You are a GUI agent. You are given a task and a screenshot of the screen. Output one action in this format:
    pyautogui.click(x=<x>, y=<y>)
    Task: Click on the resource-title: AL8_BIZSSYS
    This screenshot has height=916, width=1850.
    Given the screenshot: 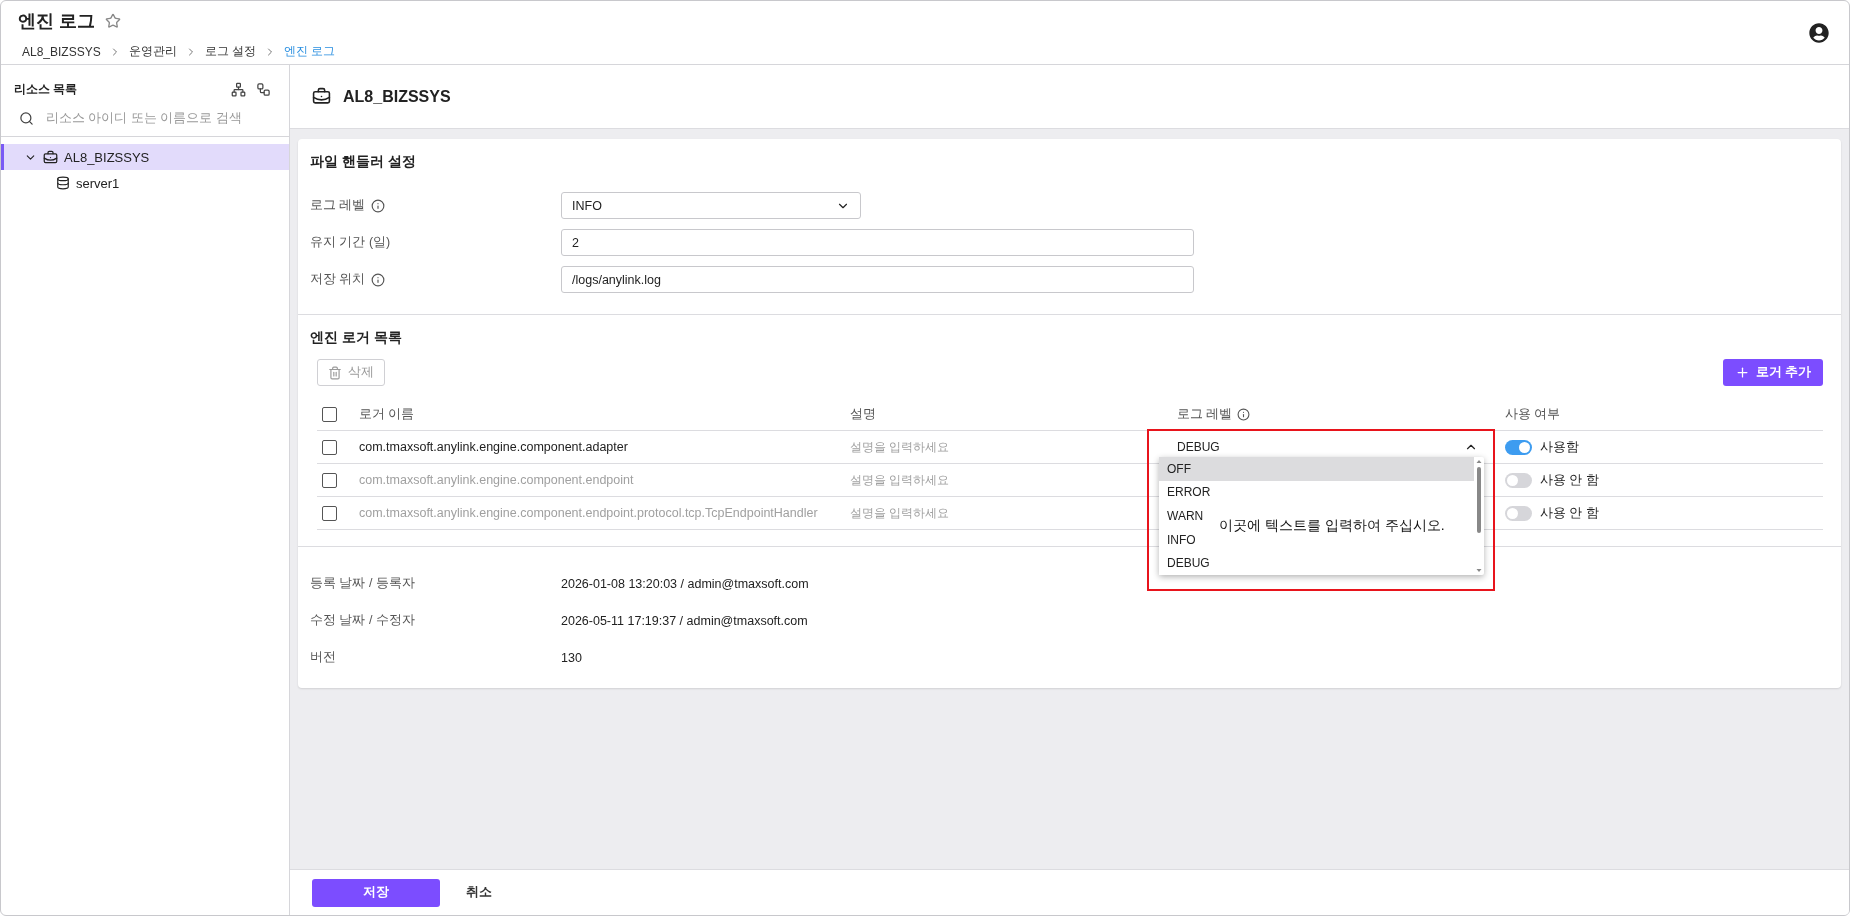 What is the action you would take?
    pyautogui.click(x=397, y=96)
    